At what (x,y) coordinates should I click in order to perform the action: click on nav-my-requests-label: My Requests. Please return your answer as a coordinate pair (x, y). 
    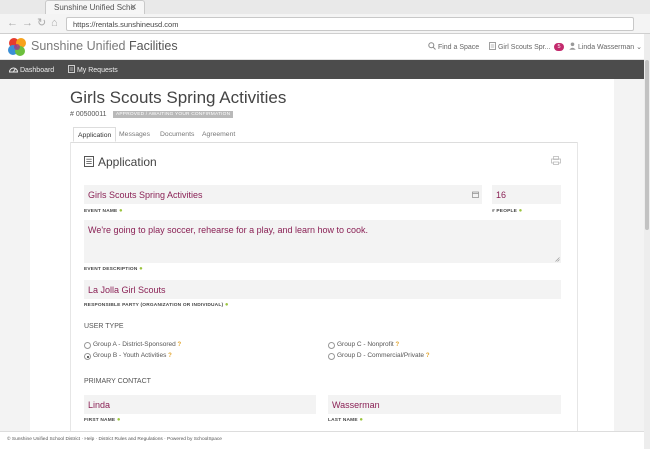
    Looking at the image, I should click on (97, 70).